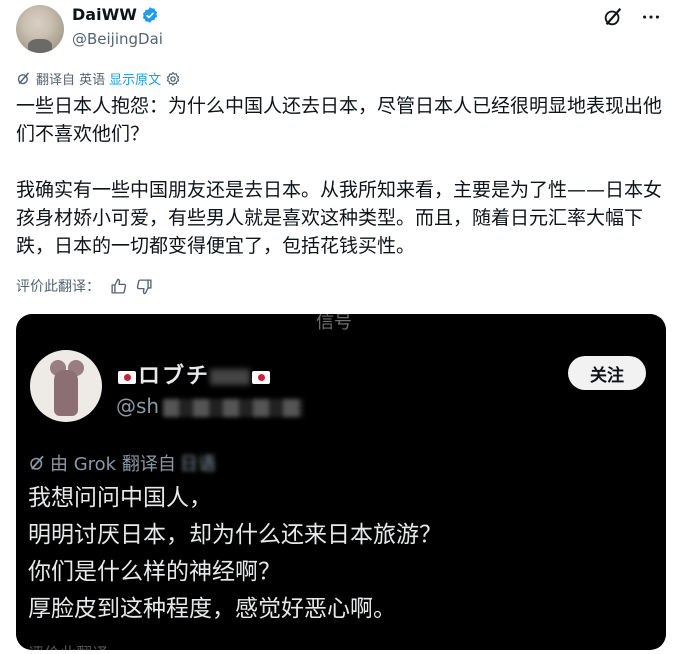 Image resolution: width=676 pixels, height=654 pixels. I want to click on tweet-header: DaiWW @BeijingDai, so click(338, 31).